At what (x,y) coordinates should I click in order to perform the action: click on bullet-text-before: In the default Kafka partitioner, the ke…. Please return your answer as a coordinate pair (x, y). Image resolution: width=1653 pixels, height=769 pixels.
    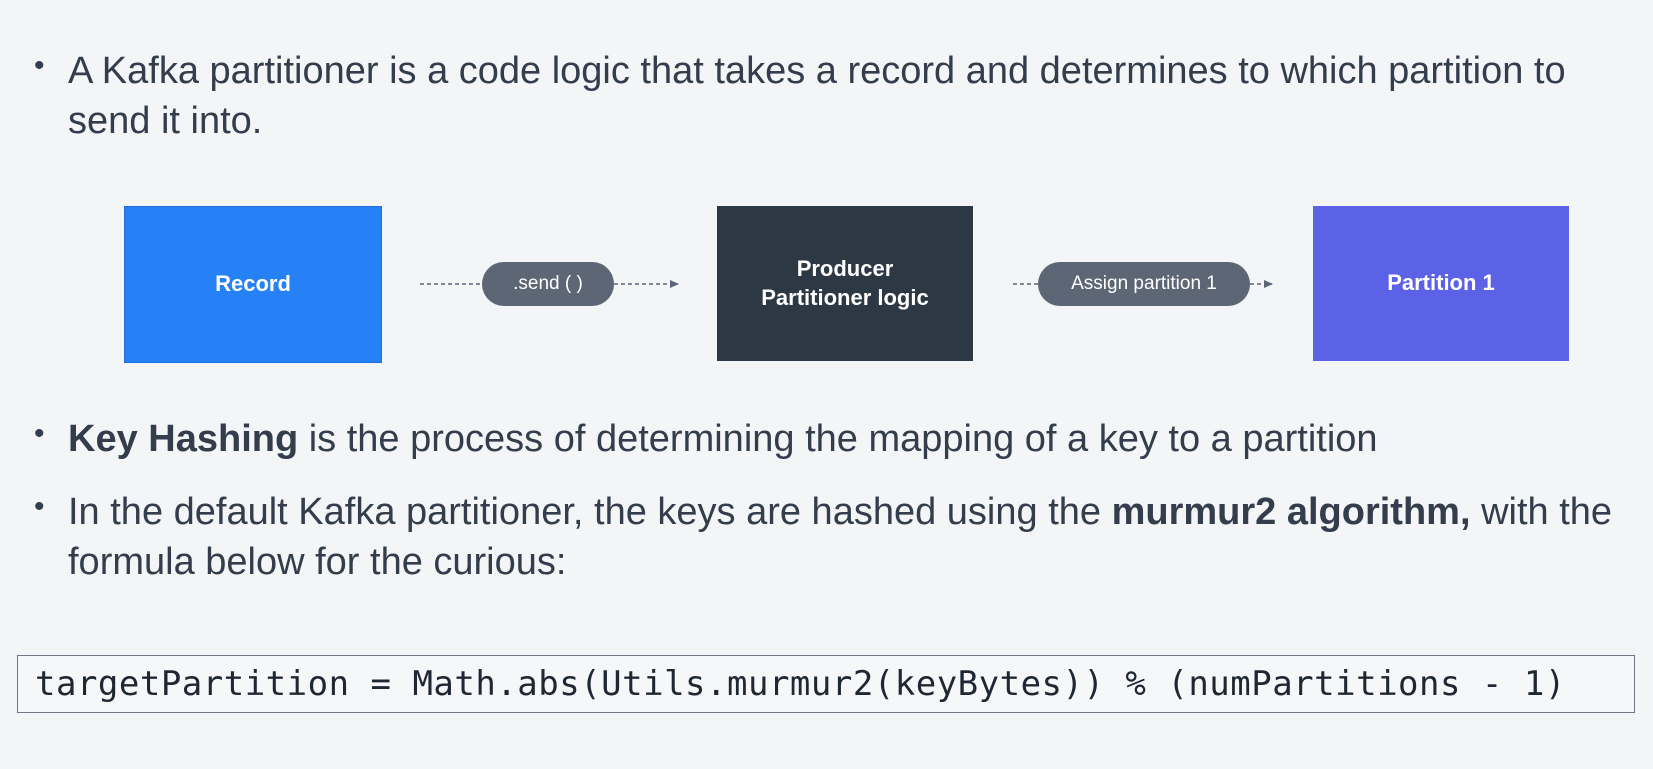
    Looking at the image, I should click on (590, 512).